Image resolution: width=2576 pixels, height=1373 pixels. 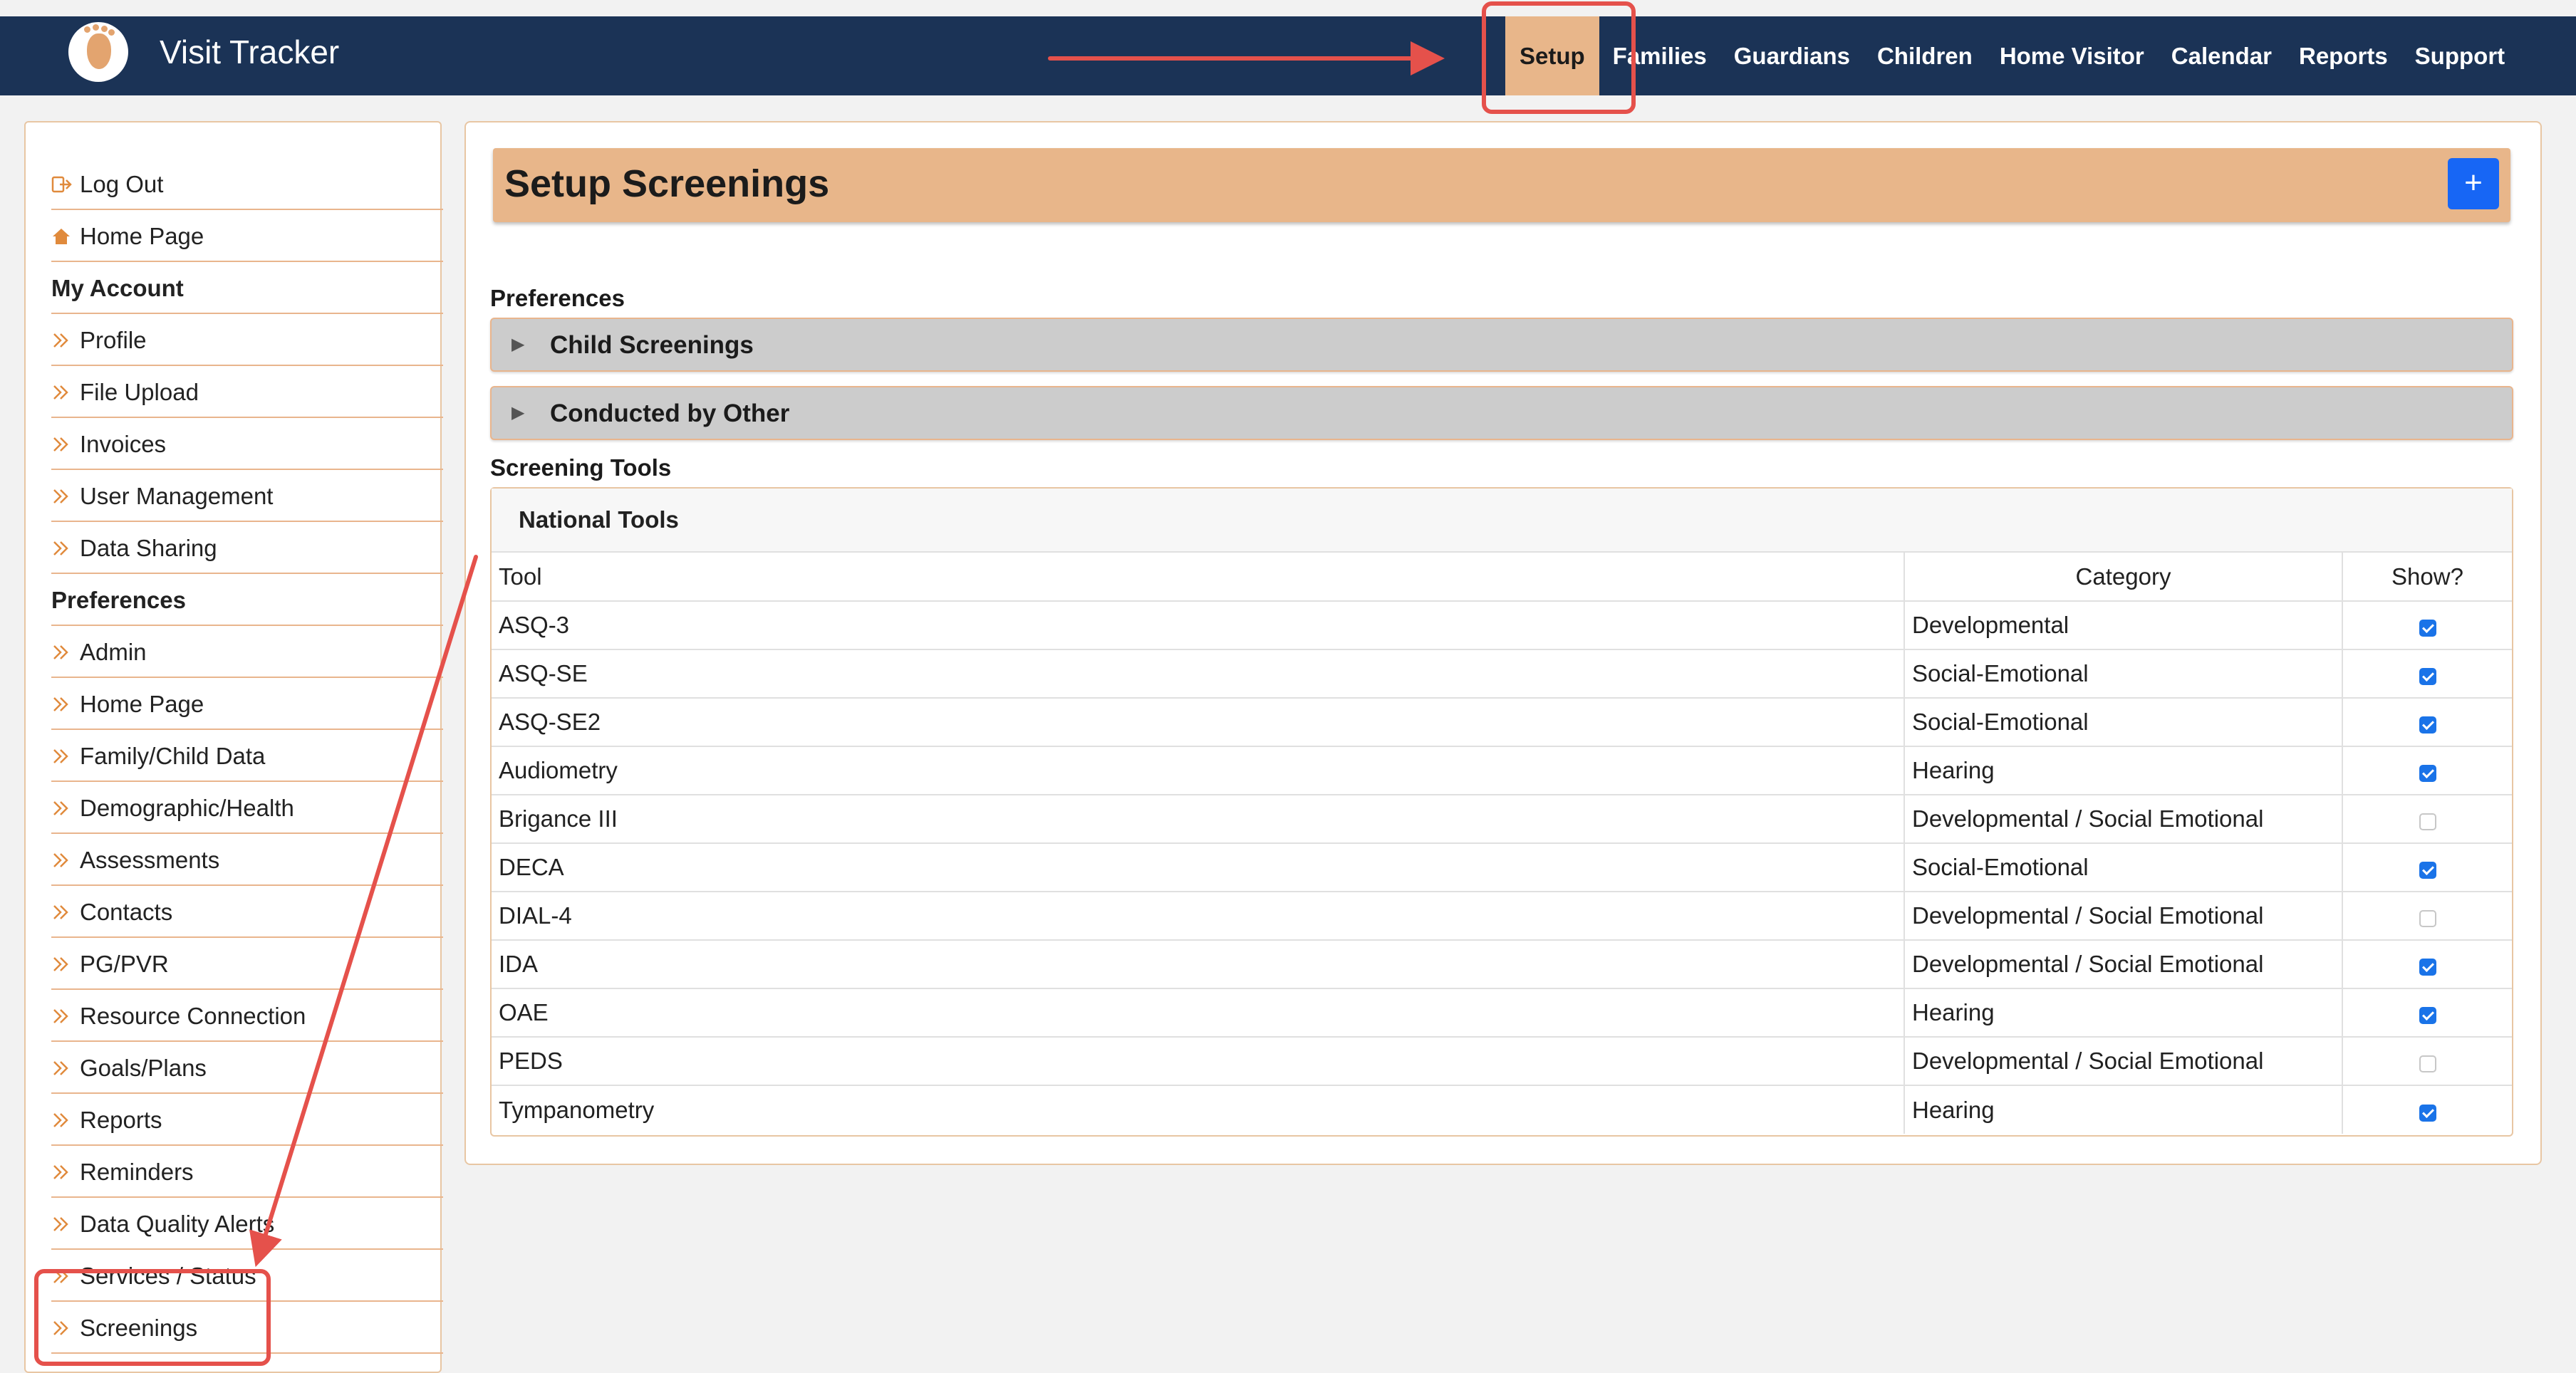 I want to click on sidebar-item-label: Profile, so click(x=113, y=340).